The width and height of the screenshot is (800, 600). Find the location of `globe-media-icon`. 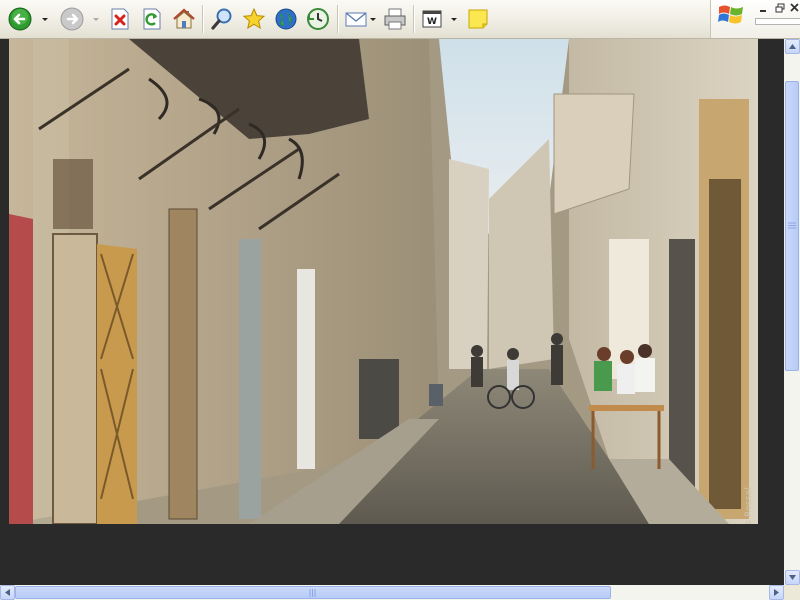

globe-media-icon is located at coordinates (286, 19).